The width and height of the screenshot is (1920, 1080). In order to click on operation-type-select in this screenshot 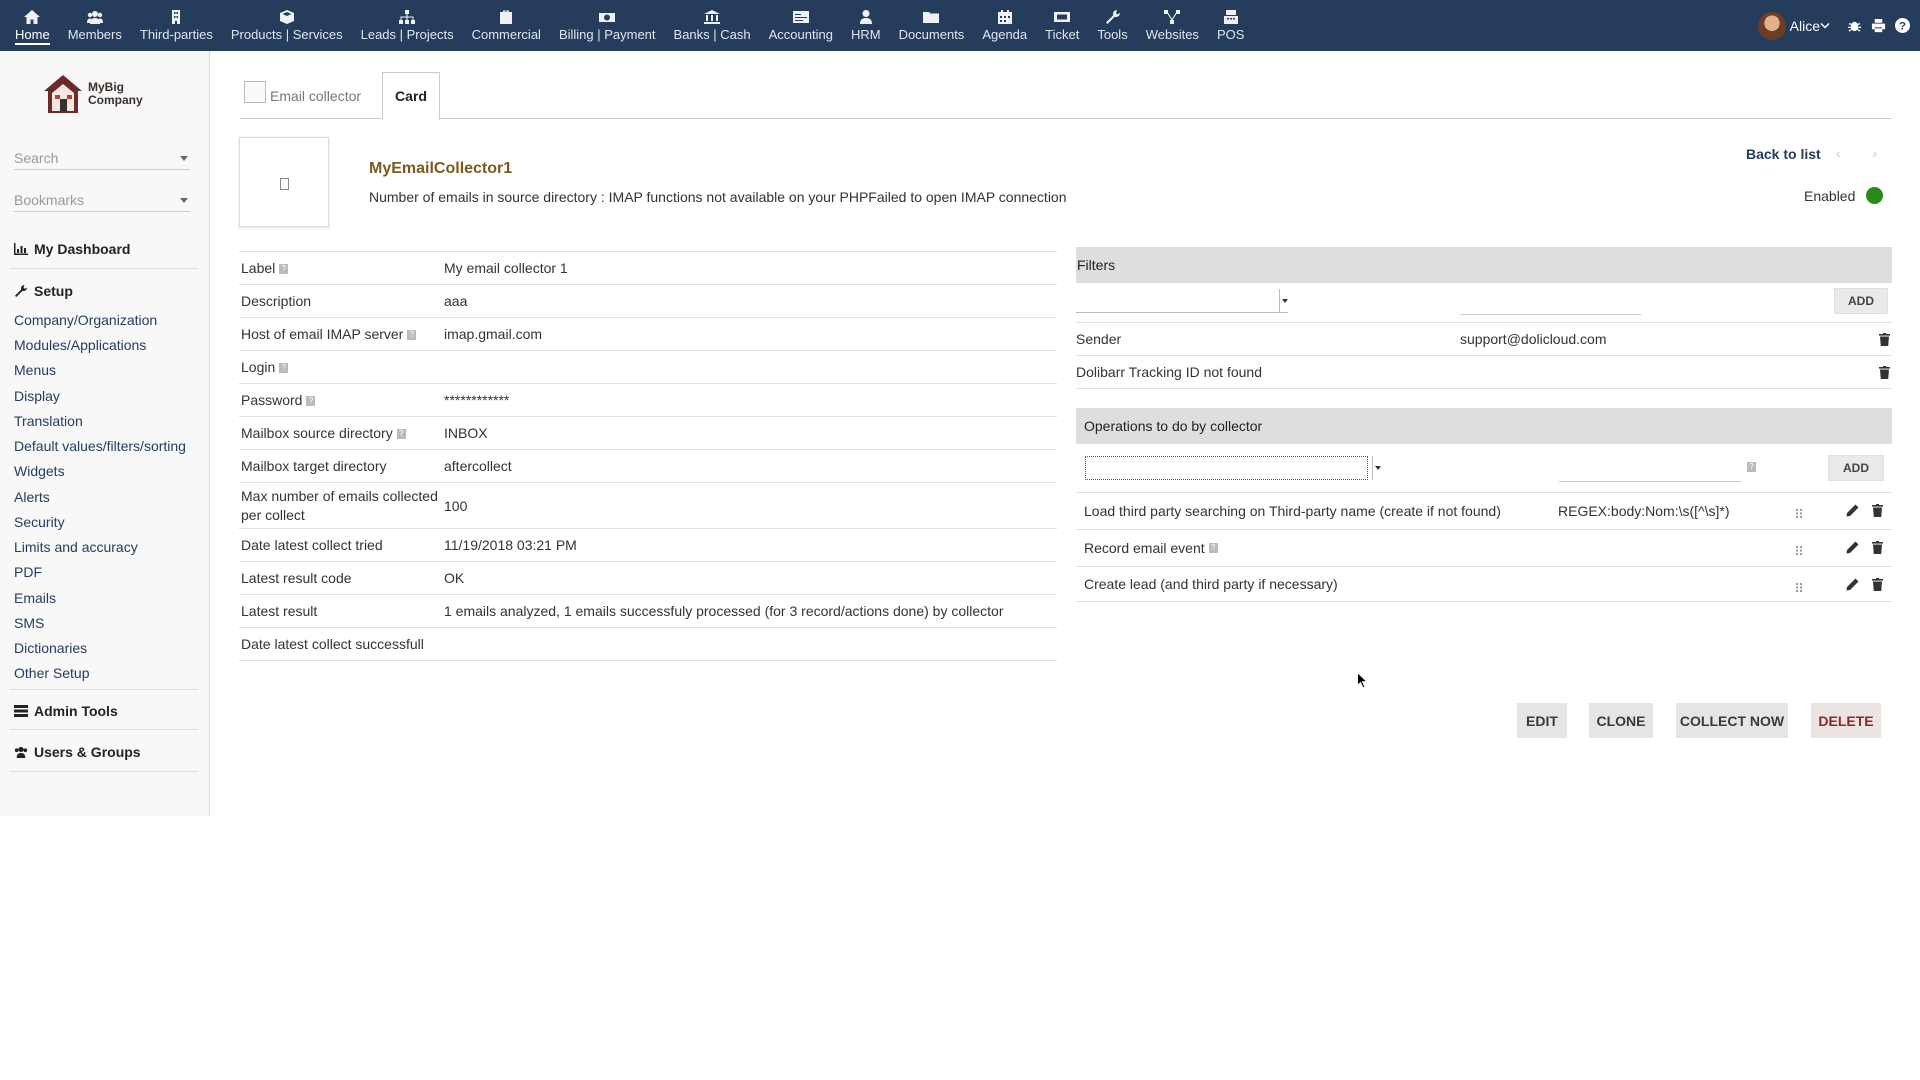, I will do `click(1226, 468)`.